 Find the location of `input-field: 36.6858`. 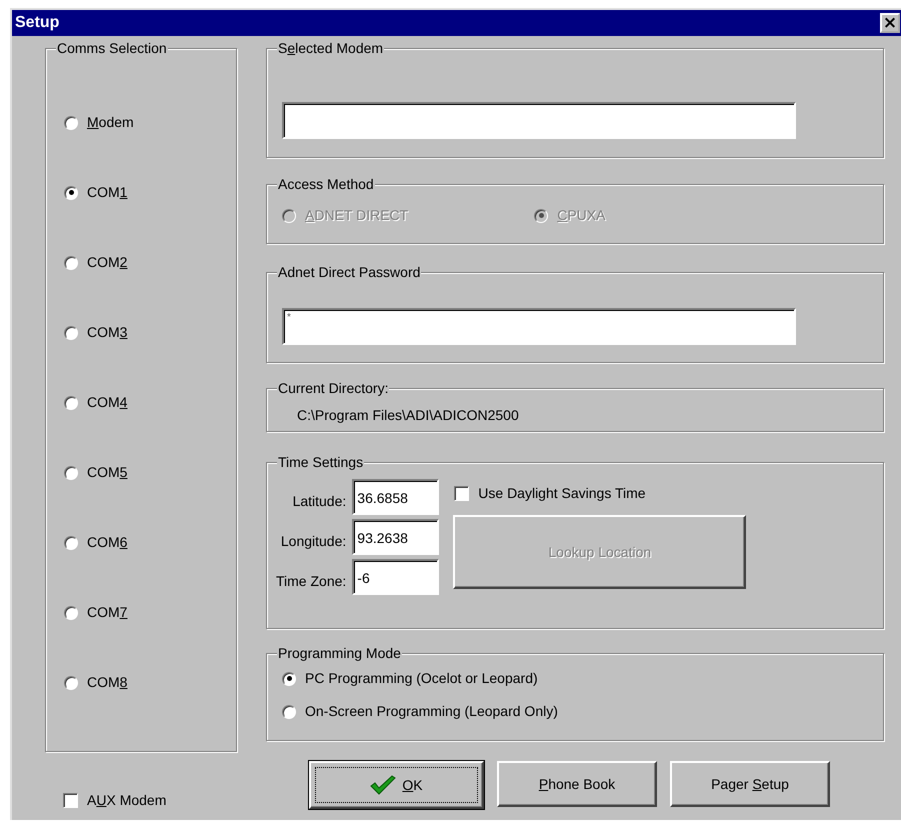

input-field: 36.6858 is located at coordinates (396, 497).